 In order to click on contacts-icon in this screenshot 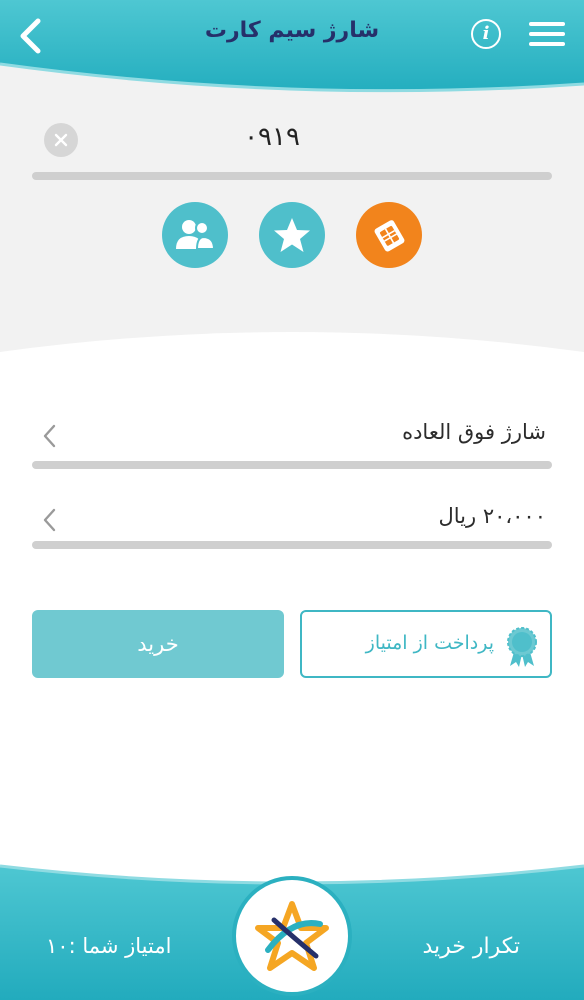, I will do `click(195, 235)`.